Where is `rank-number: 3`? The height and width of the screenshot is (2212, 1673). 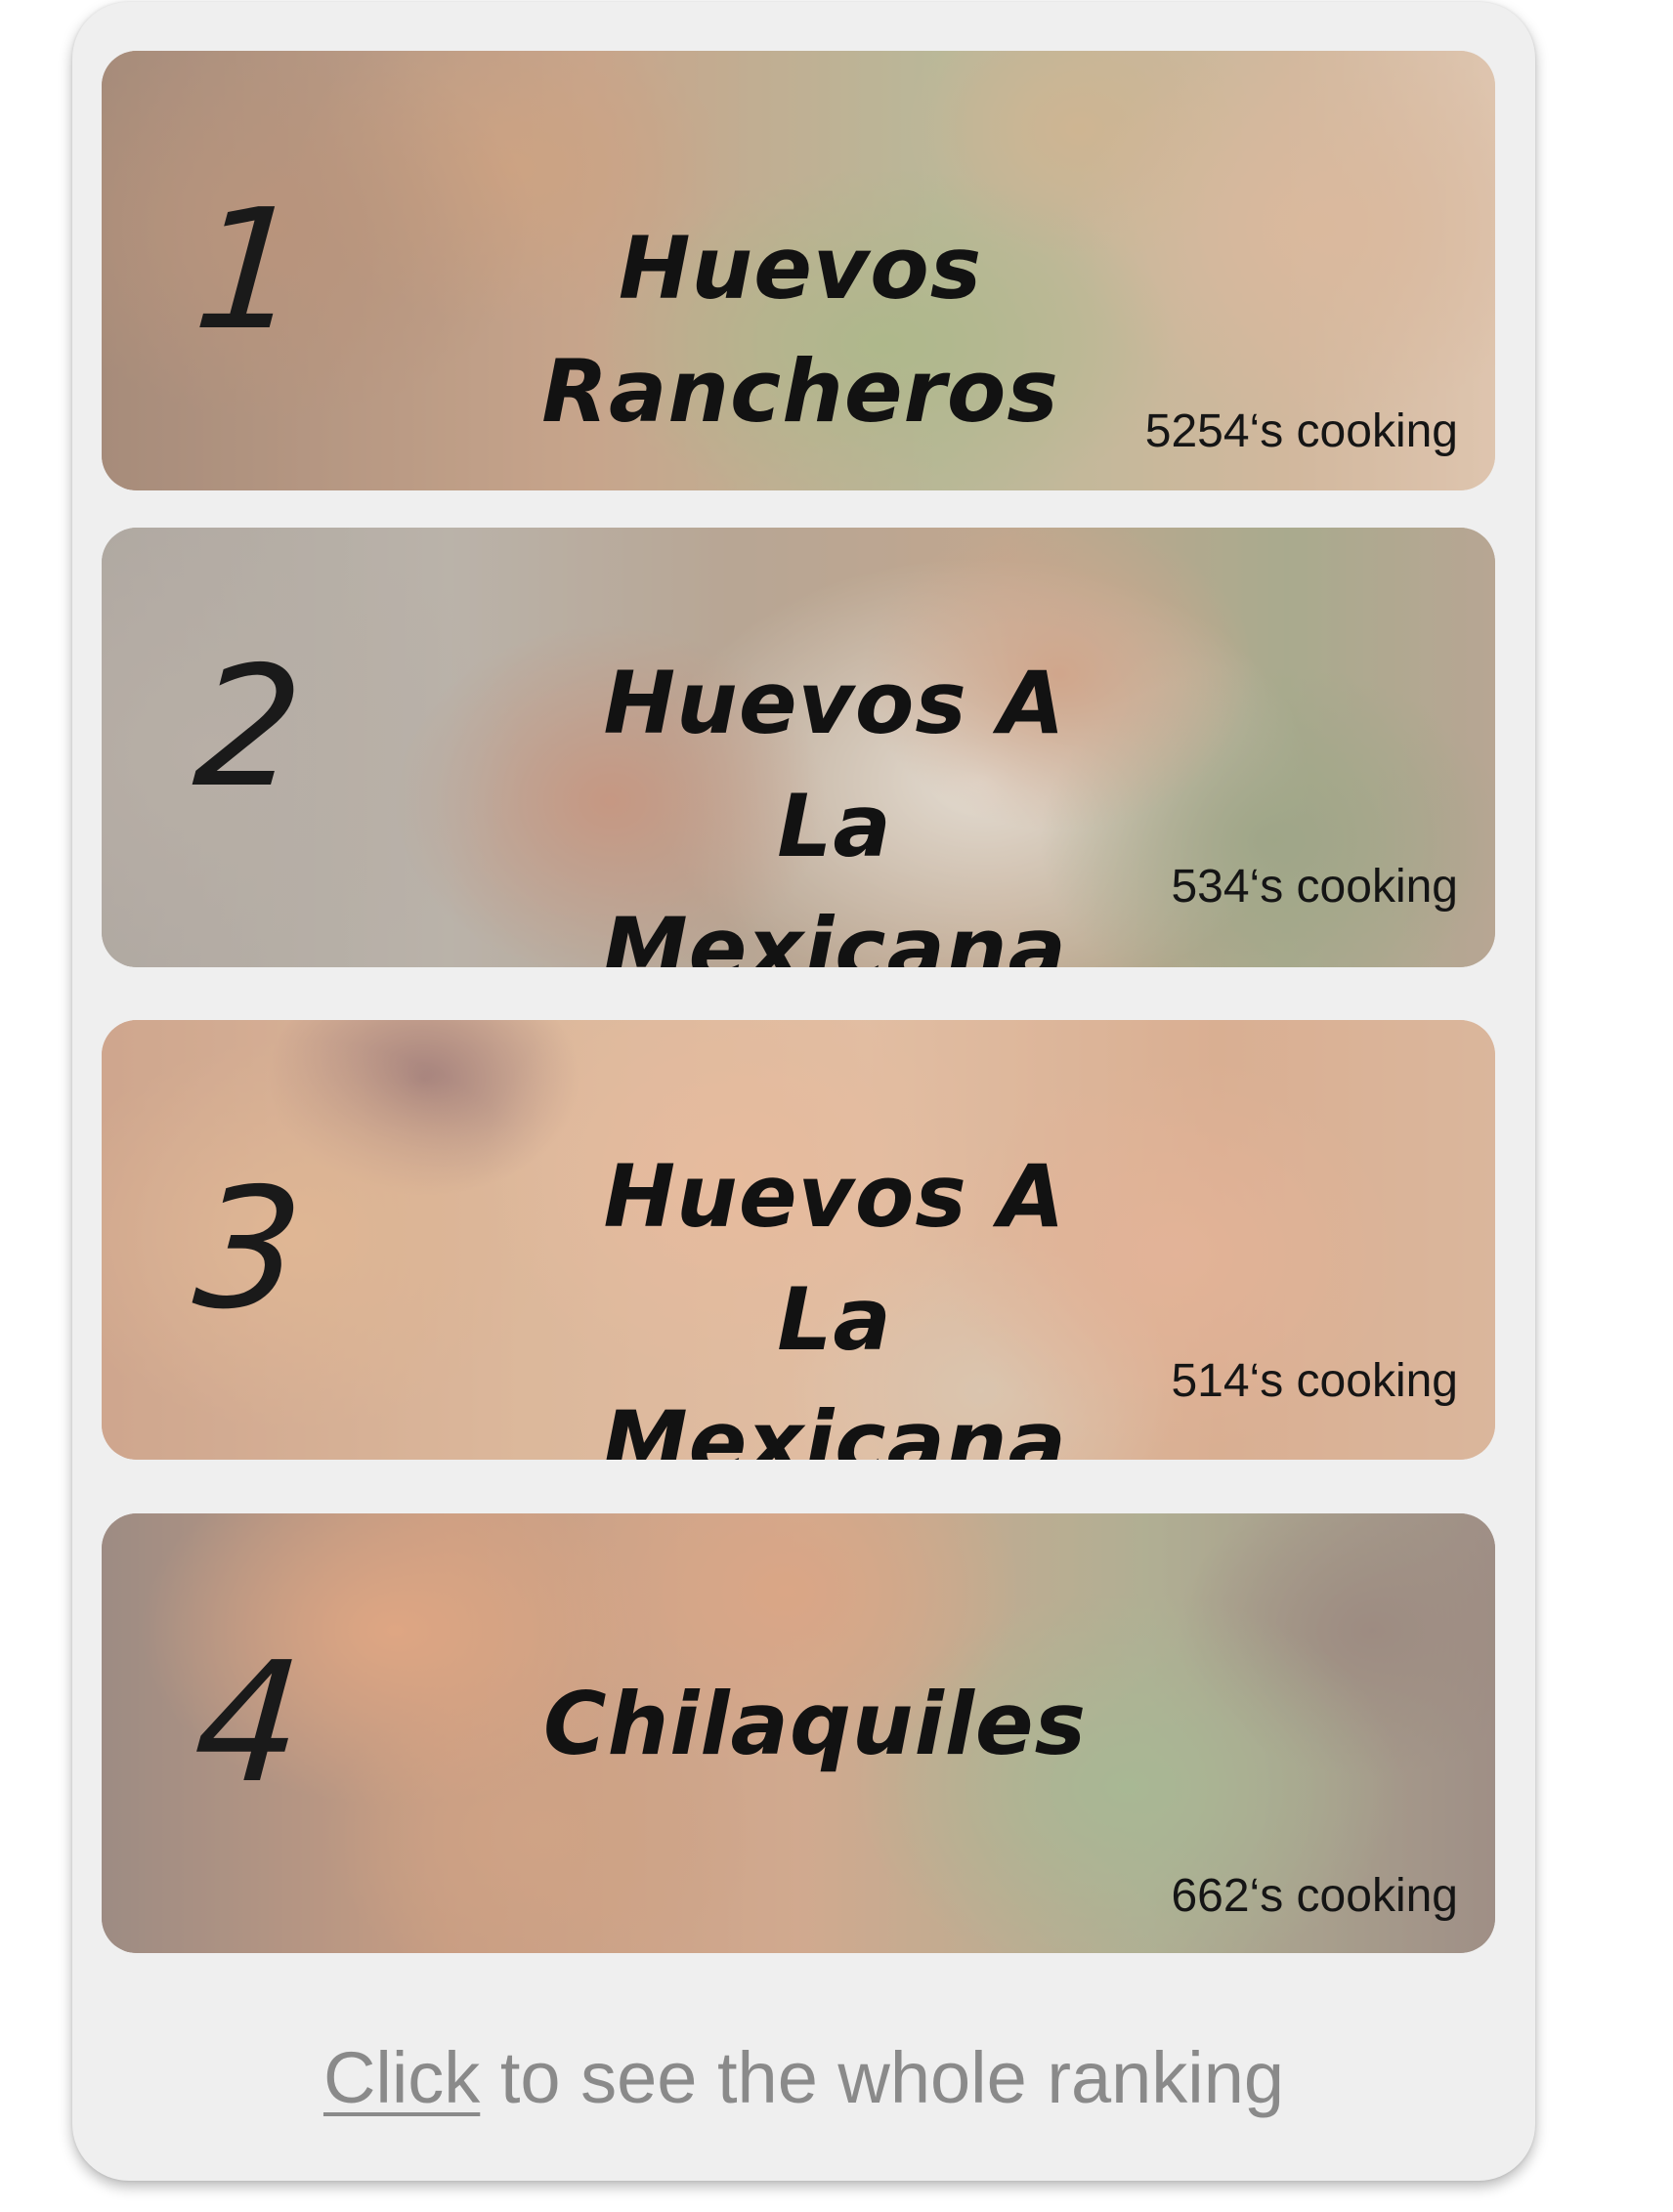
rank-number: 3 is located at coordinates (249, 1250).